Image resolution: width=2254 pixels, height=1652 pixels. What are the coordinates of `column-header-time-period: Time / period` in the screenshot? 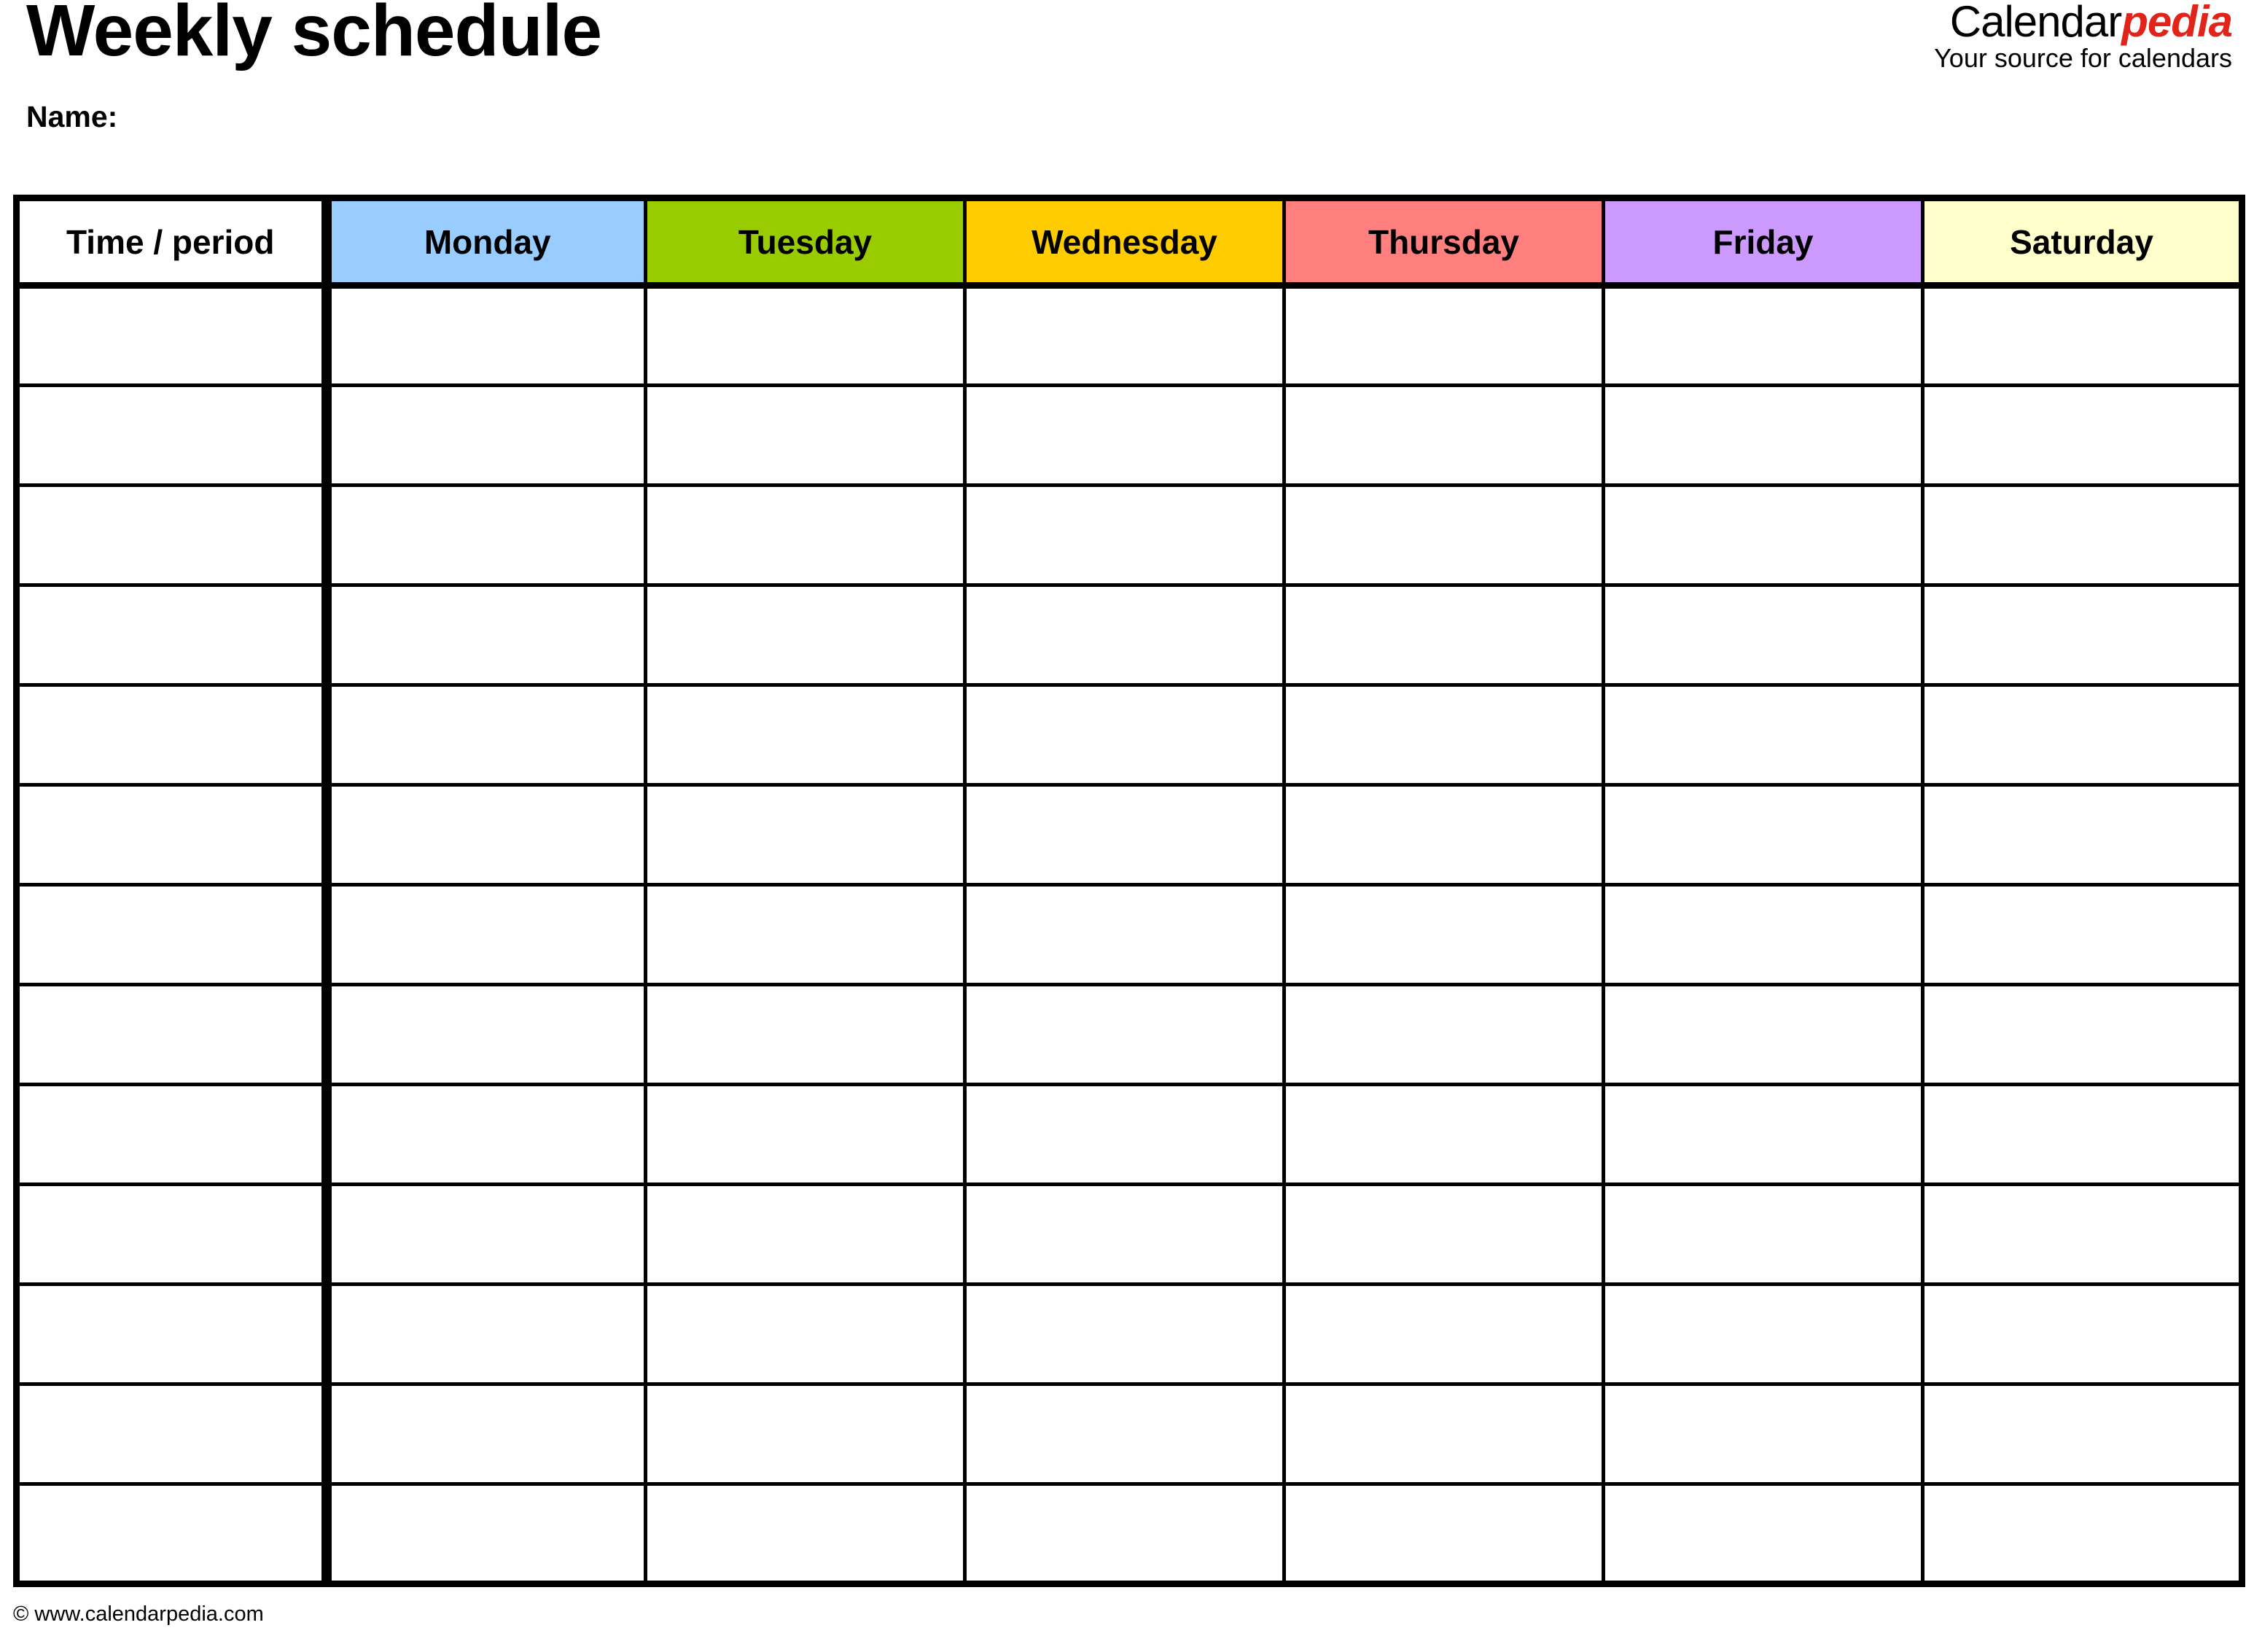 It's located at (171, 243).